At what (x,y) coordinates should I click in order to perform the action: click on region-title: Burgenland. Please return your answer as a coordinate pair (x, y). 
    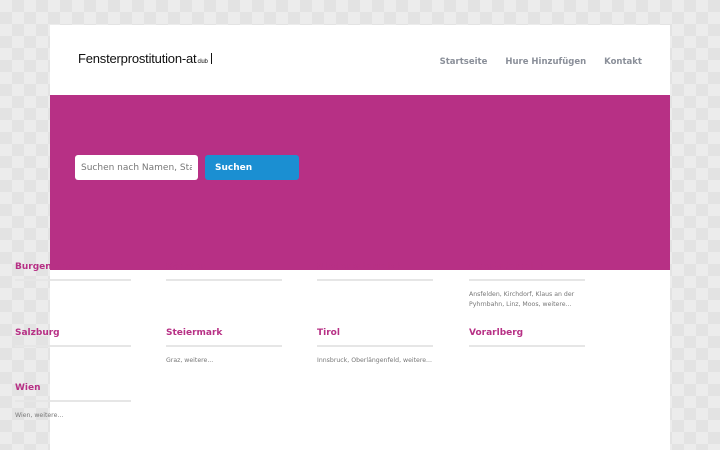
    Looking at the image, I should click on (73, 271).